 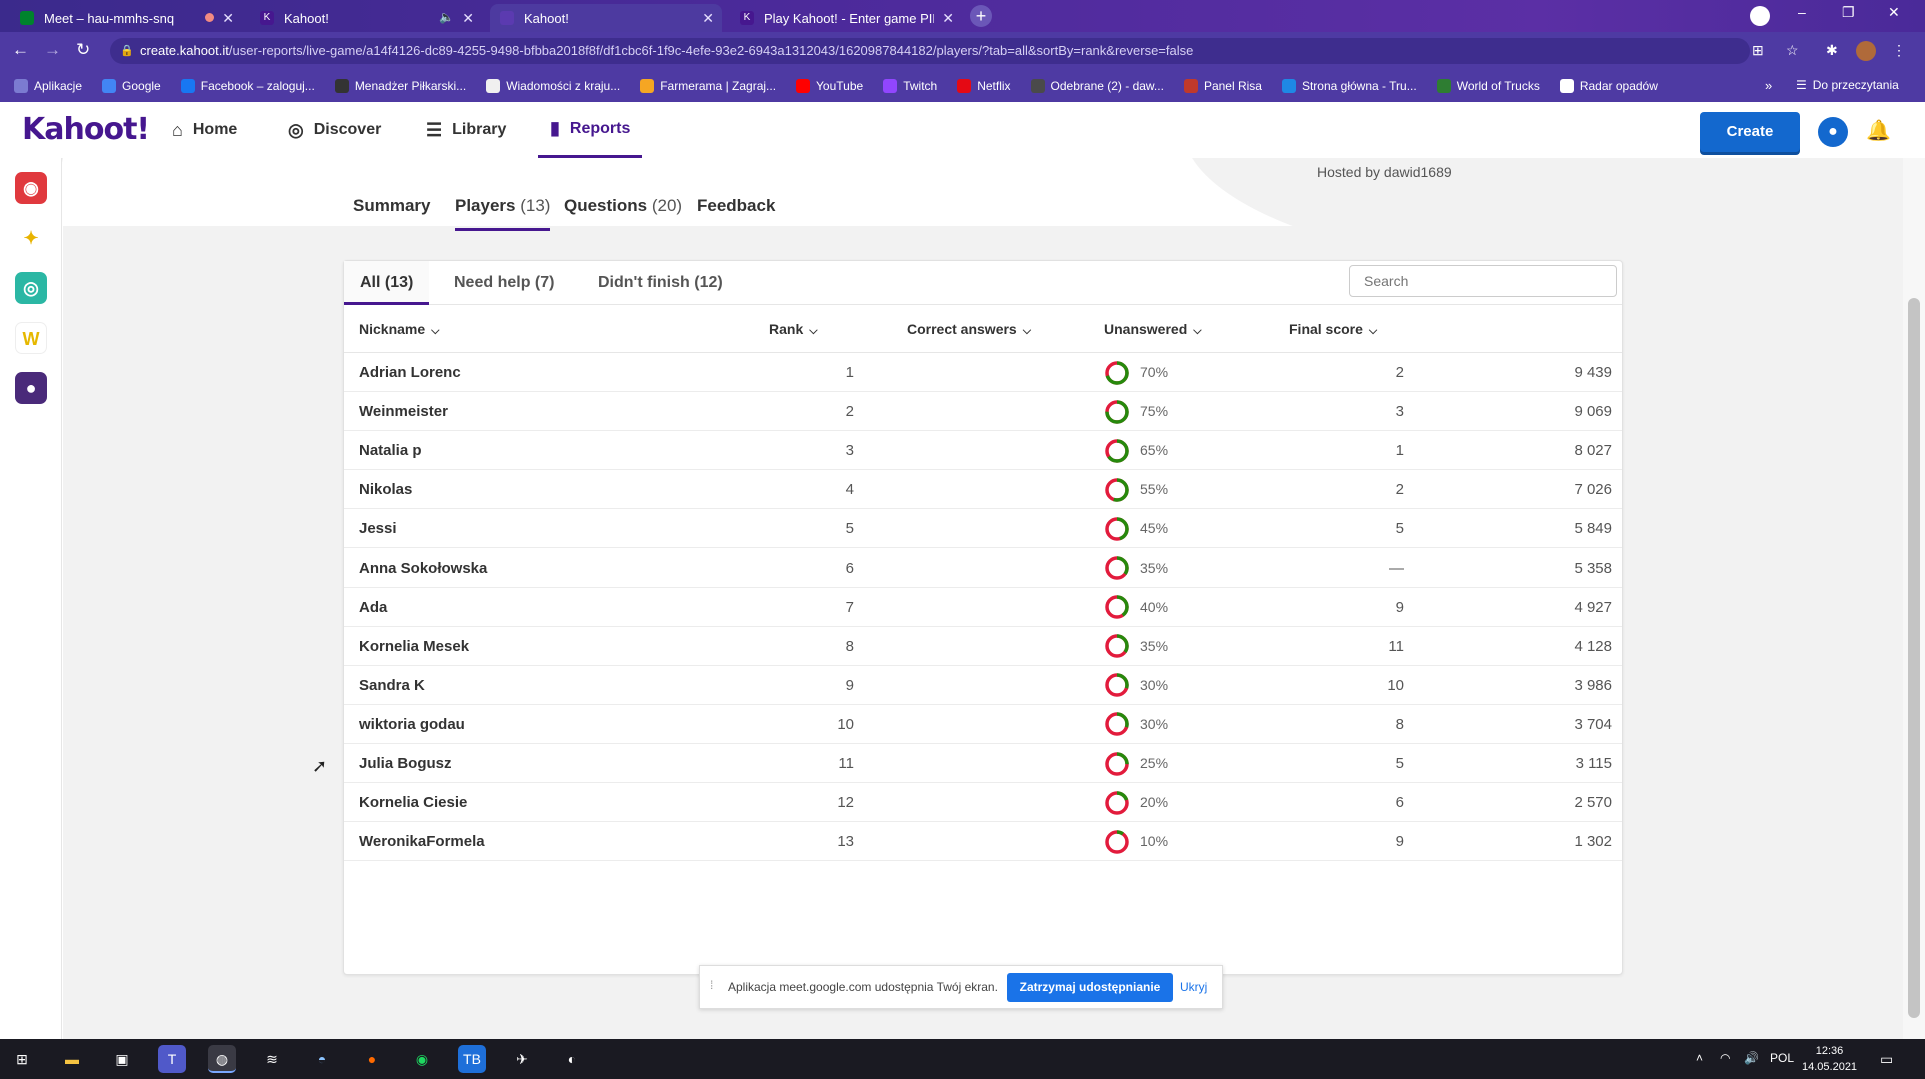 I want to click on more-bookmarks-icon: », so click(x=1768, y=85).